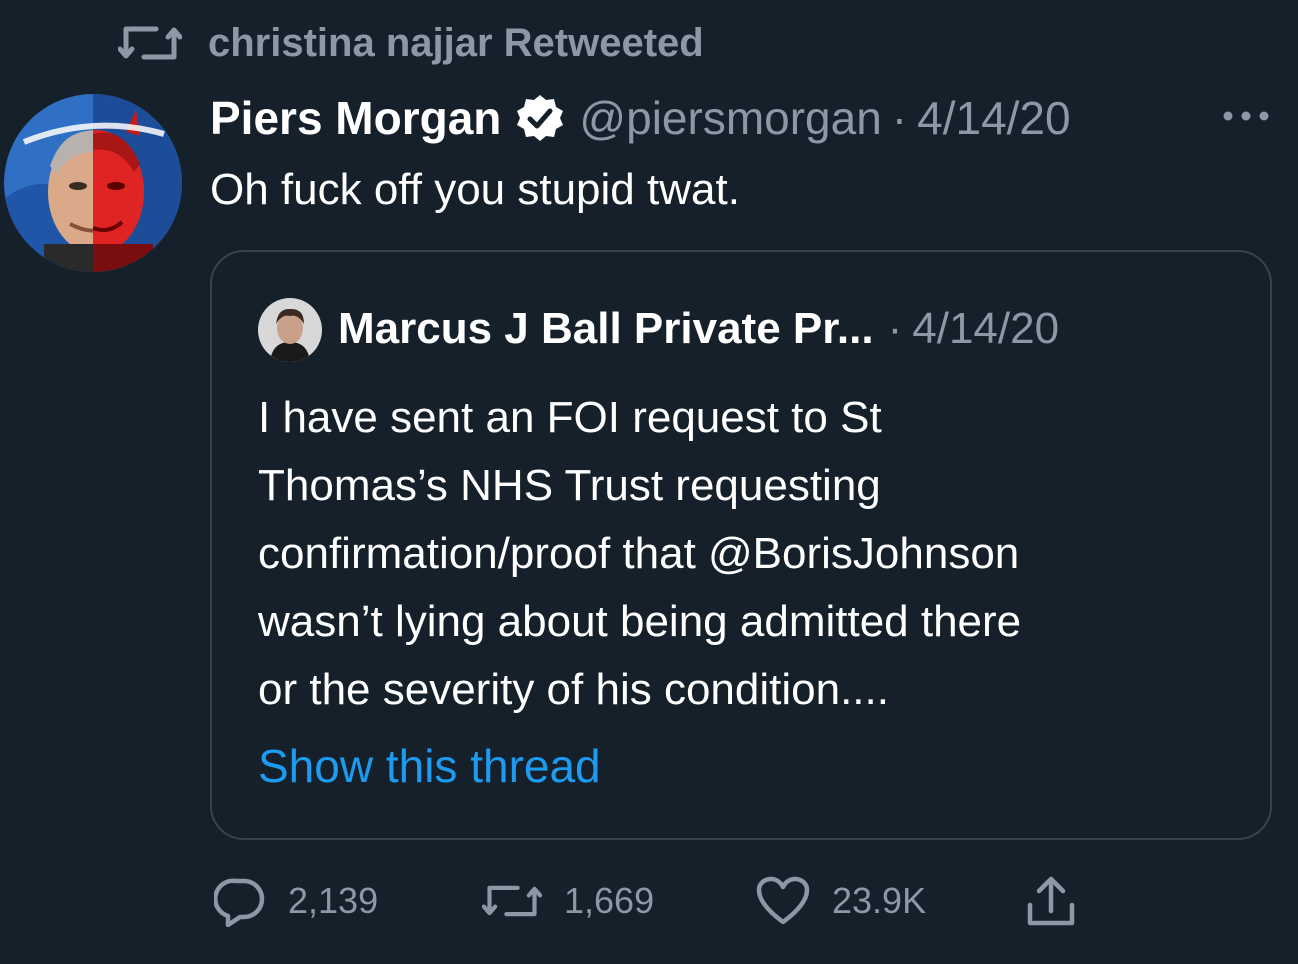  What do you see at coordinates (985, 329) in the screenshot?
I see `quote-date: 4/14/20` at bounding box center [985, 329].